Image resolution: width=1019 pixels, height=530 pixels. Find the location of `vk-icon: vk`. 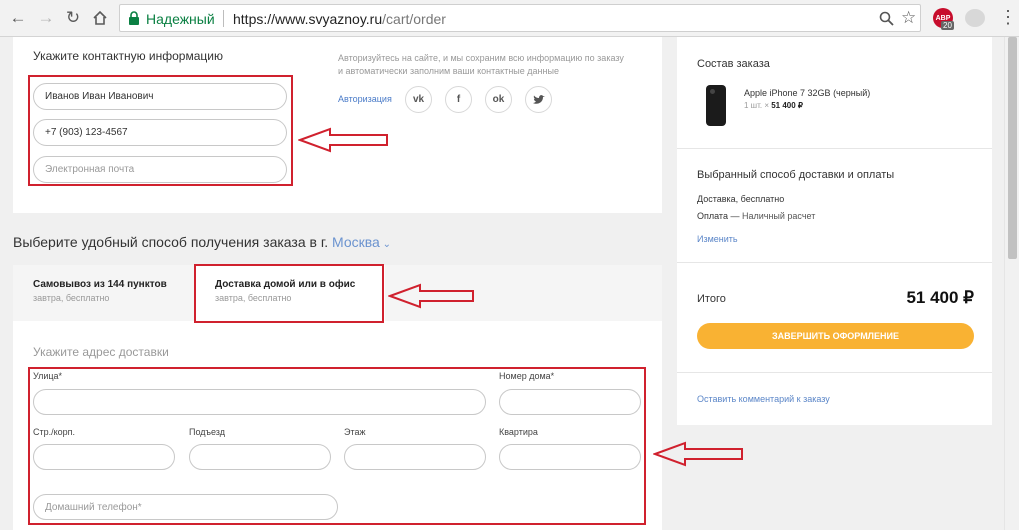

vk-icon: vk is located at coordinates (418, 99).